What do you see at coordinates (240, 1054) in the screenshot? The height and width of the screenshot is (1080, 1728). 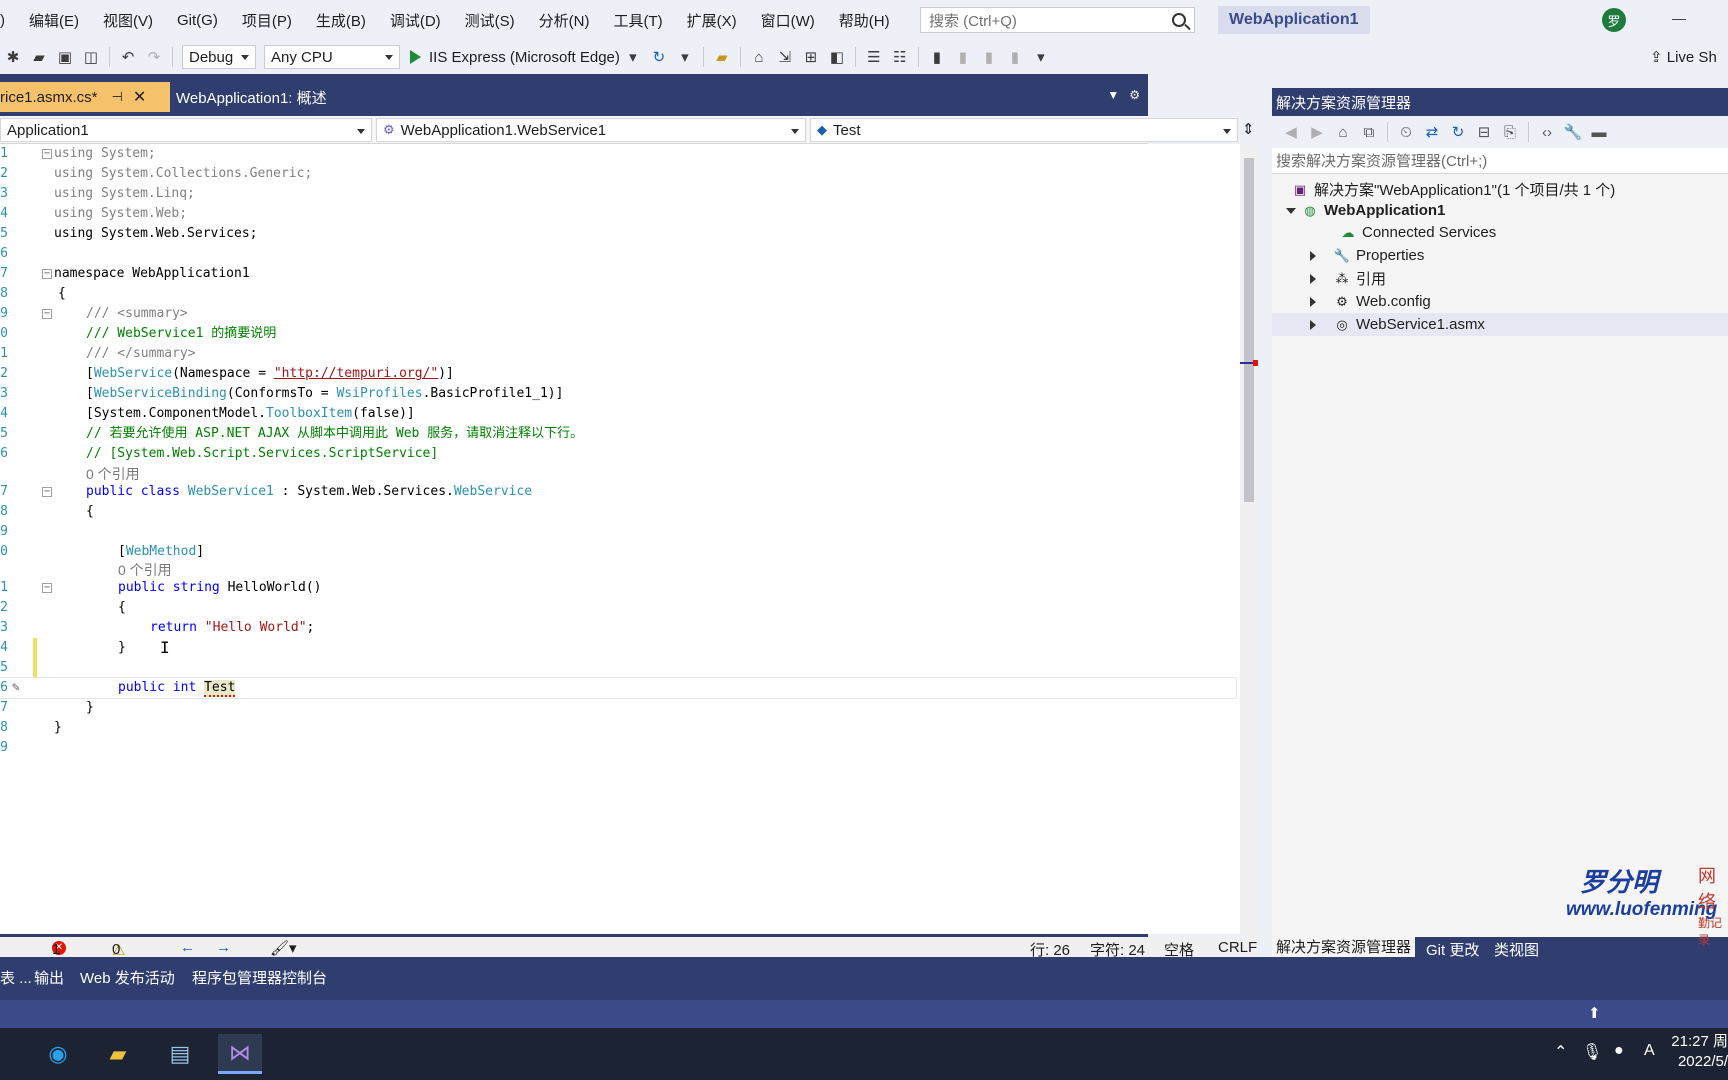 I see `visual-studio-icon: ⋈` at bounding box center [240, 1054].